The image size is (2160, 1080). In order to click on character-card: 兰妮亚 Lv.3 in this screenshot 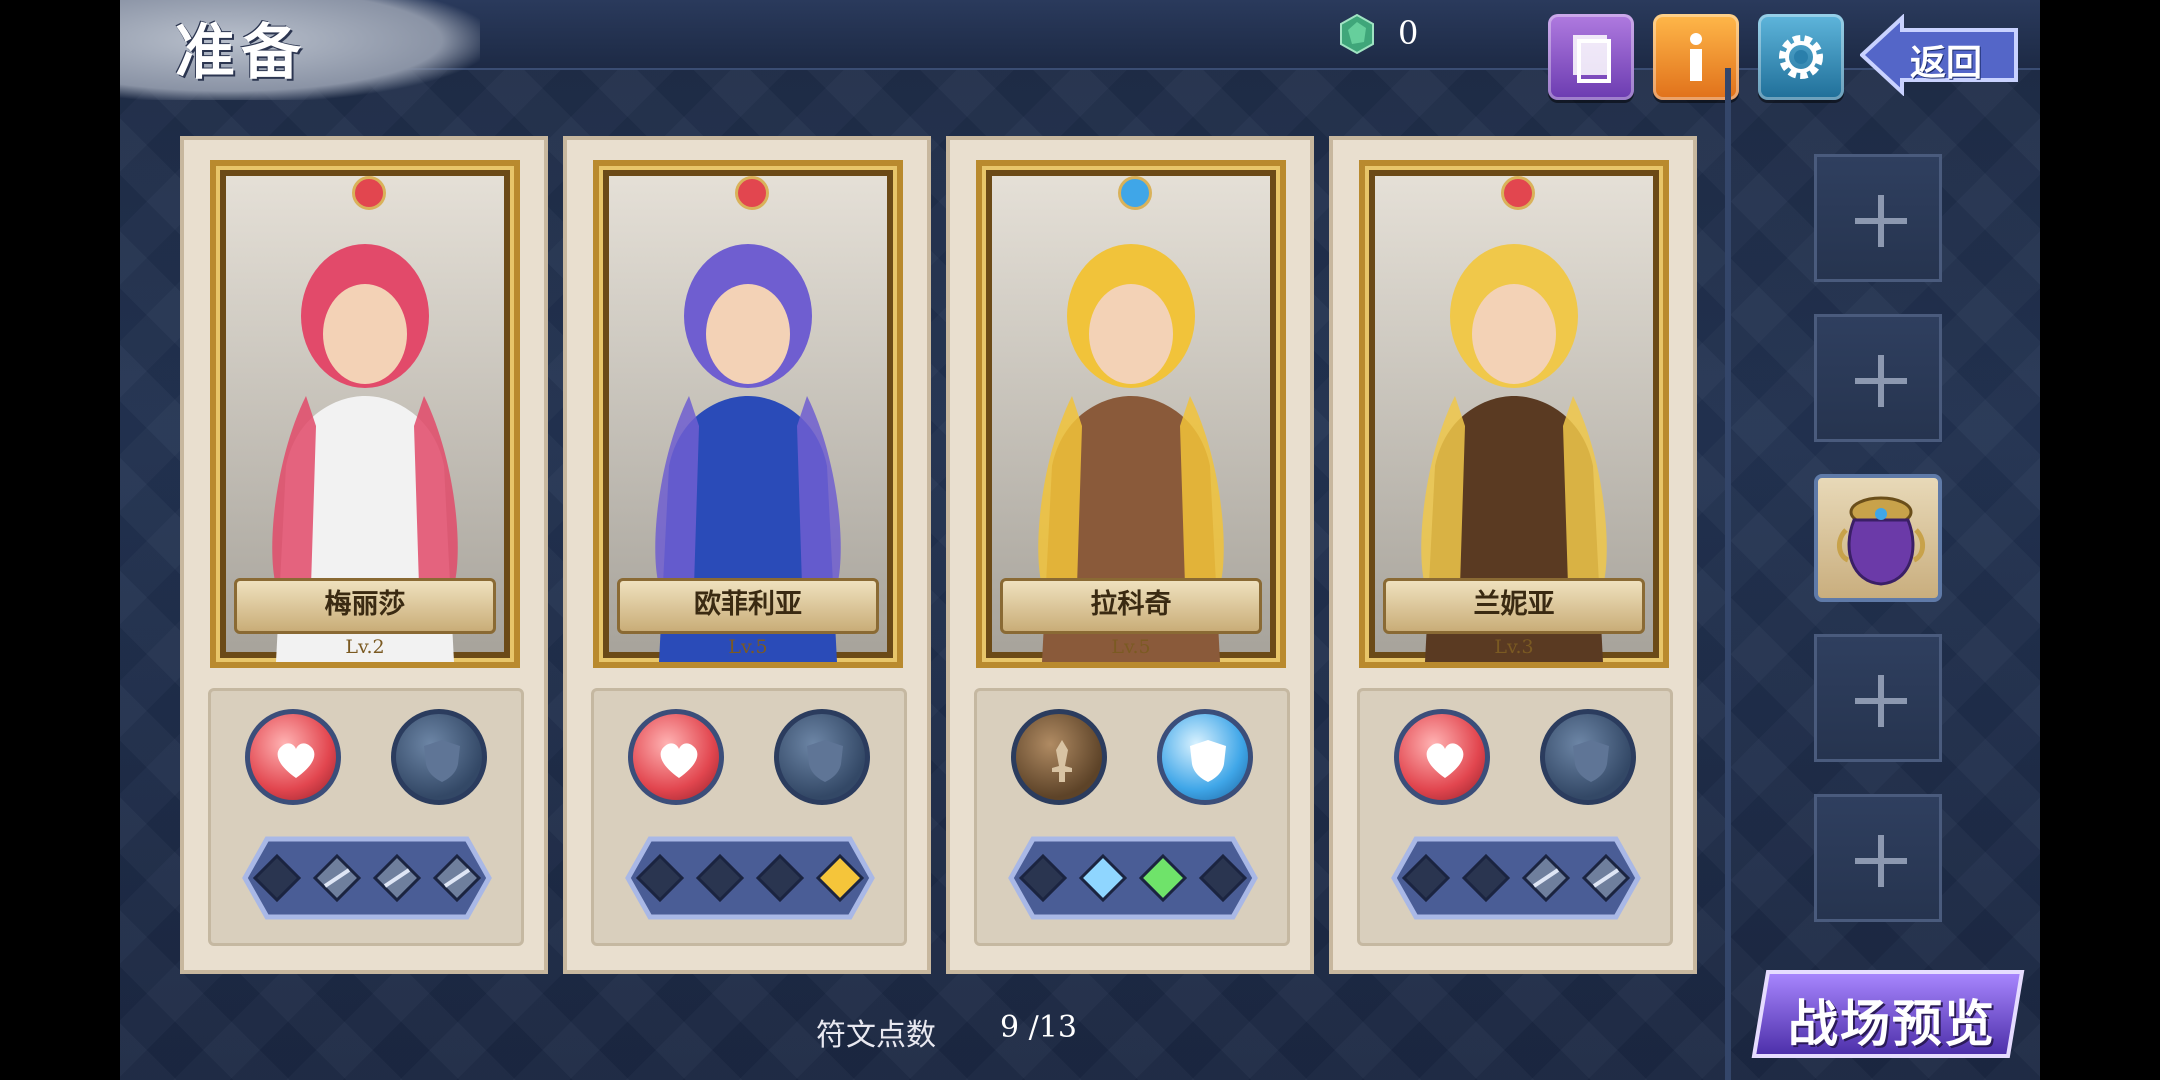, I will do `click(1513, 555)`.